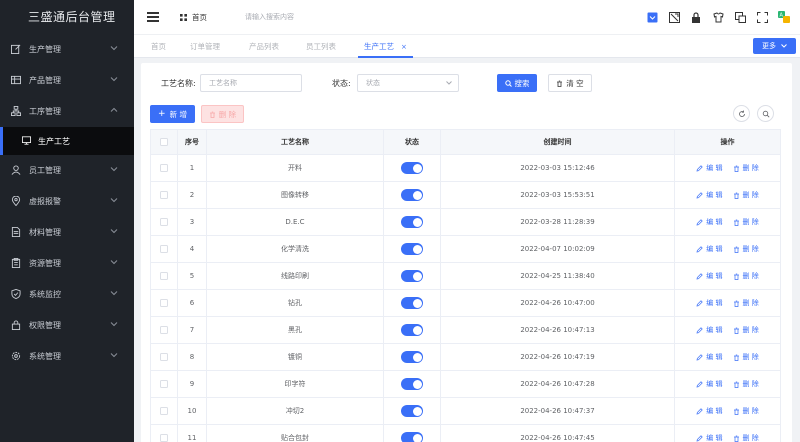 This screenshot has width=800, height=442. I want to click on cell-no: 1, so click(192, 168).